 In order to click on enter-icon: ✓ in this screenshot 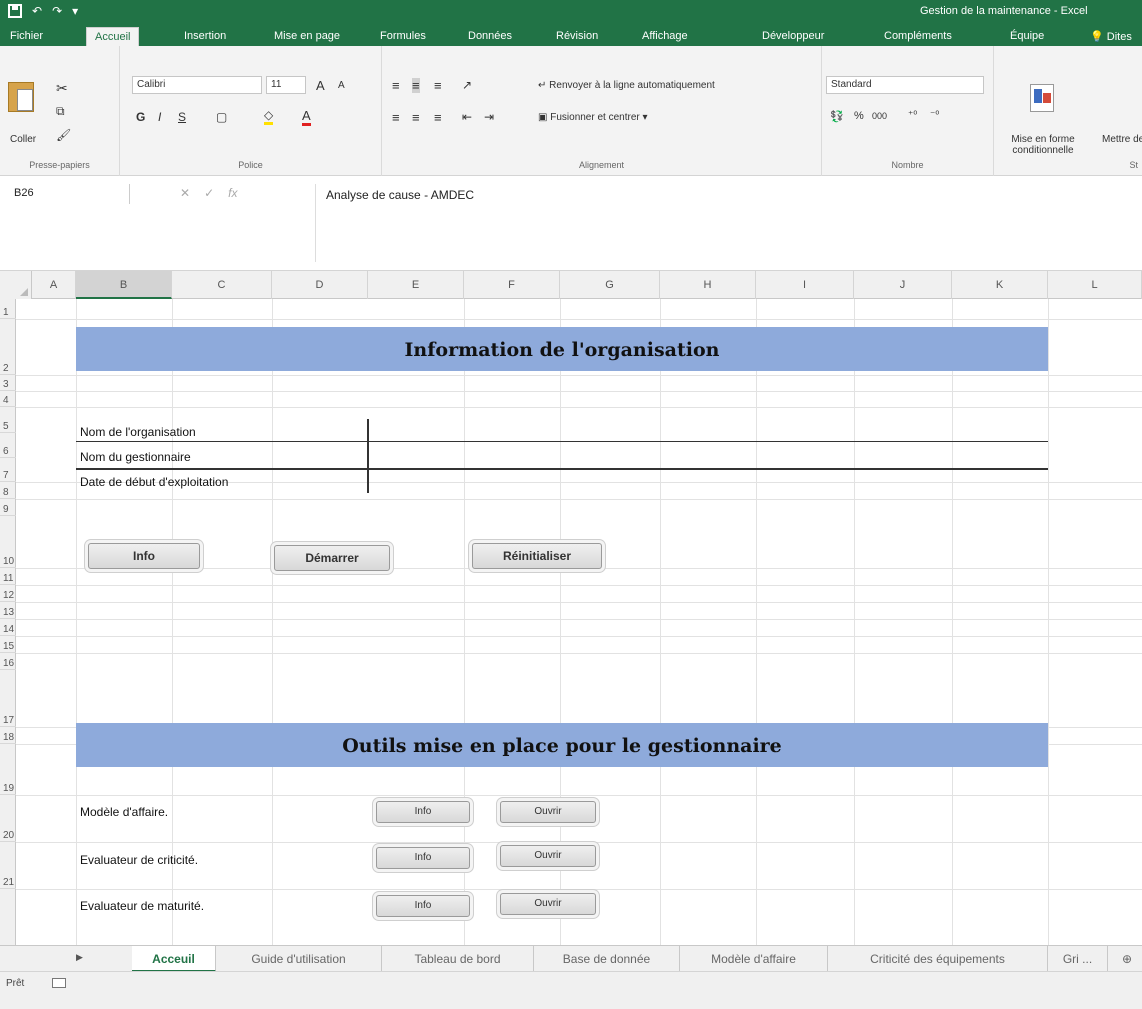, I will do `click(209, 193)`.